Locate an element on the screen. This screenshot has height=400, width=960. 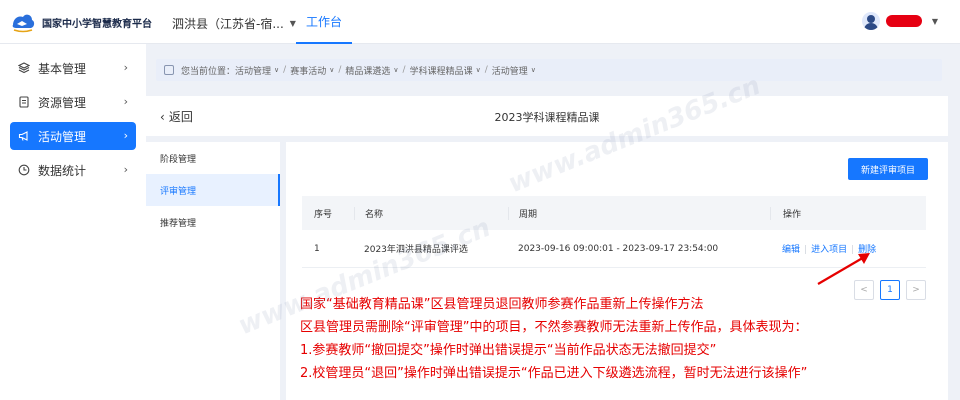
page-title: 2023学科课程精品课 is located at coordinates (547, 117).